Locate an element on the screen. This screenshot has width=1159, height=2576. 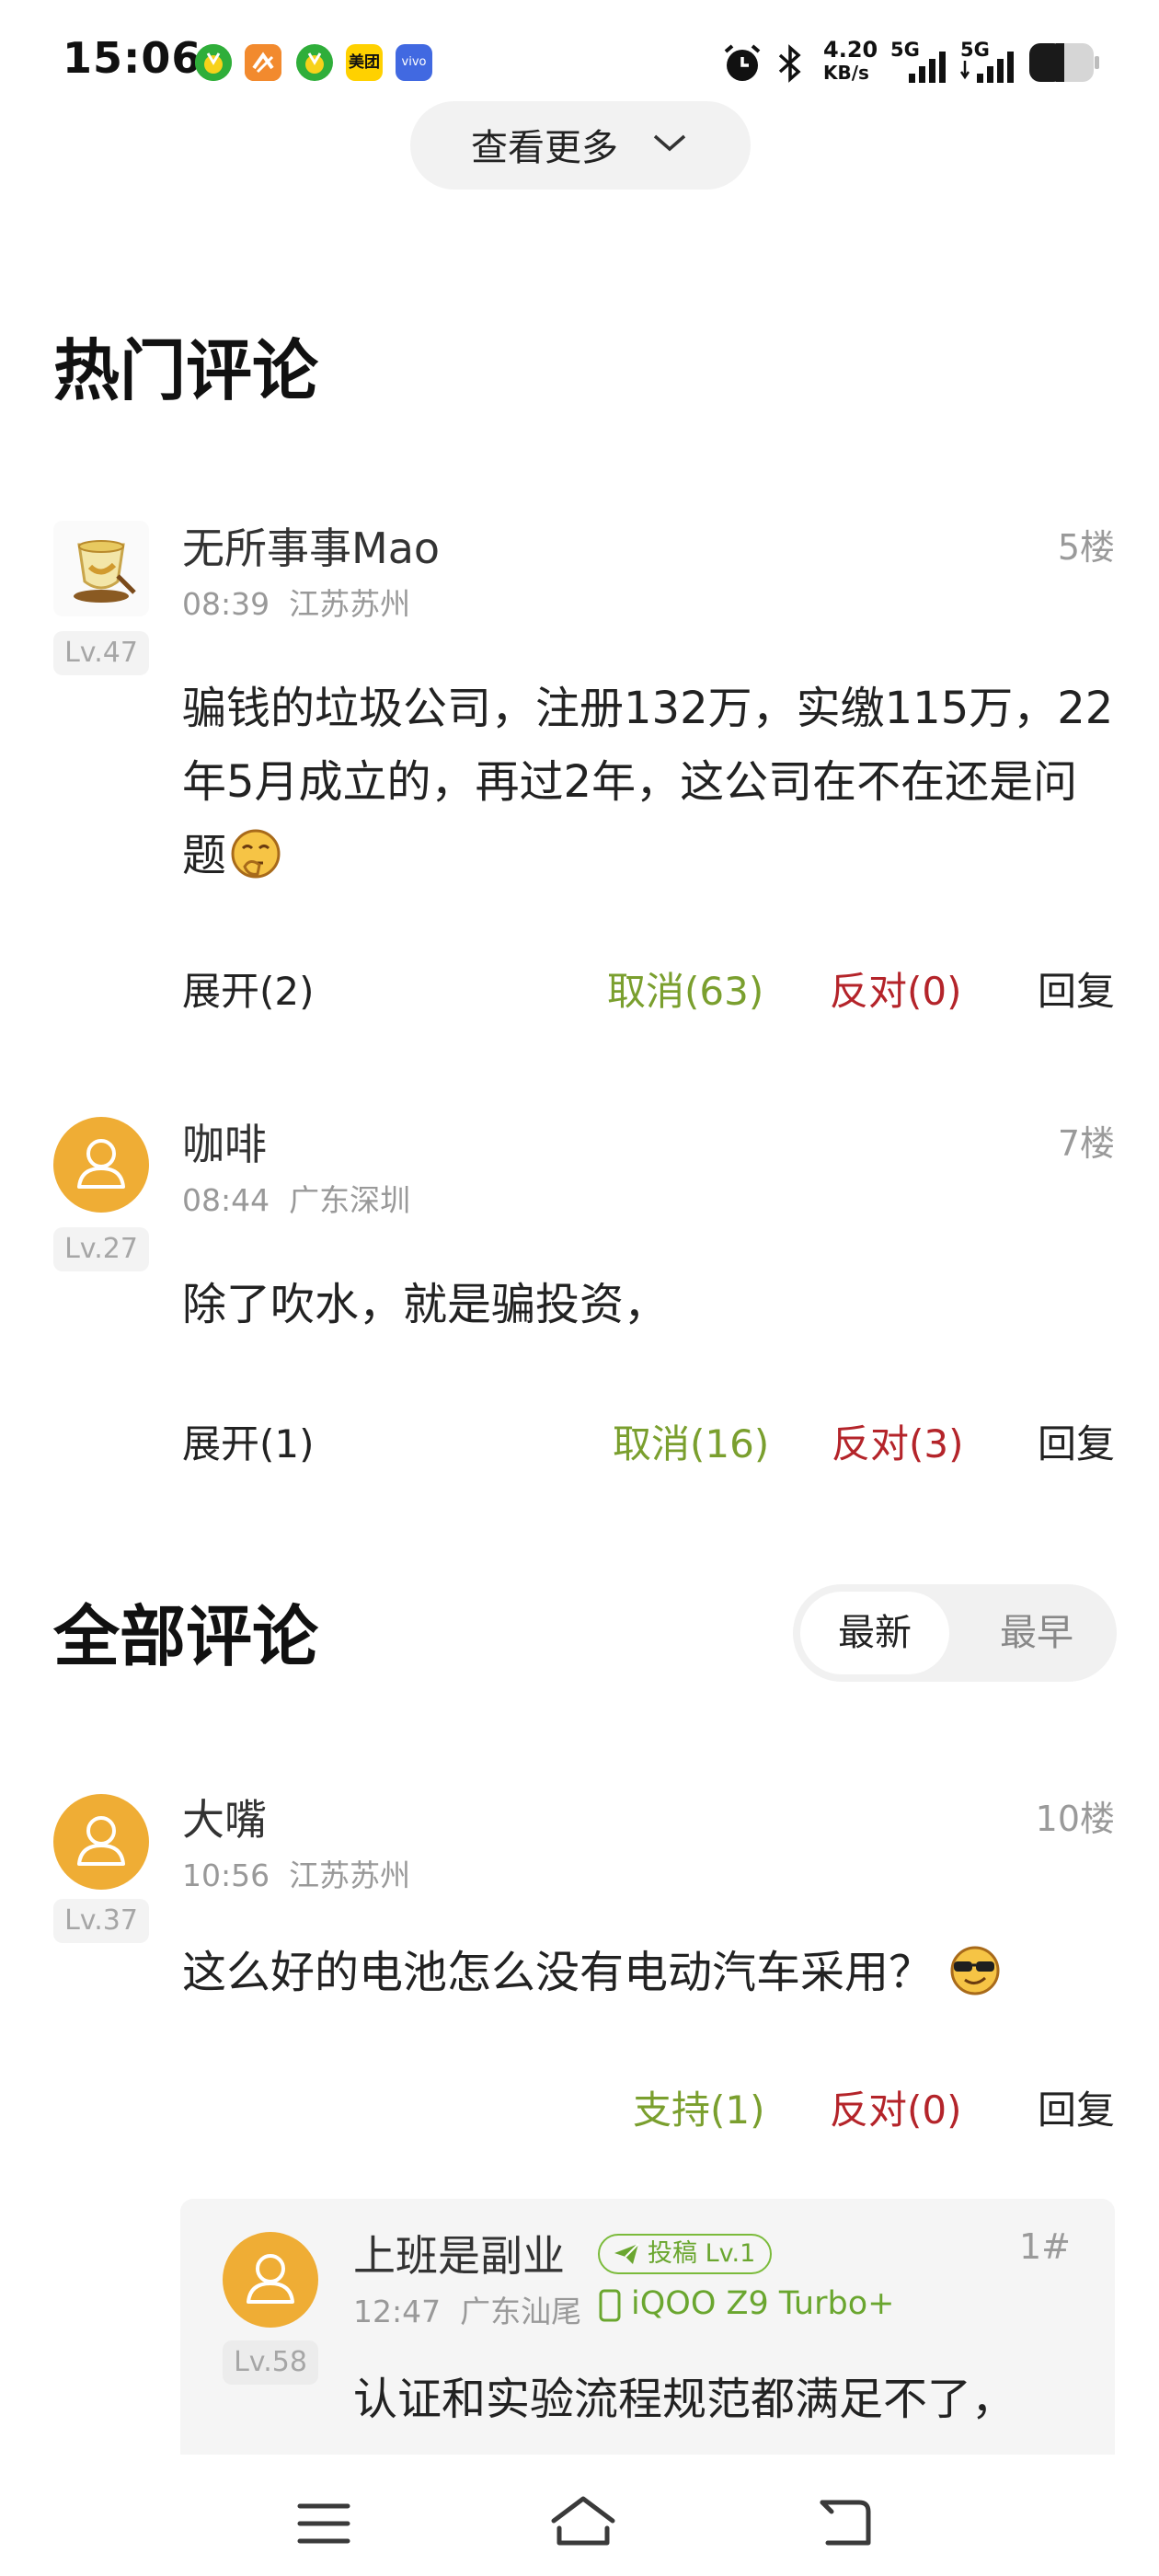
comment-meta: 08:39 江苏苏州 is located at coordinates (296, 602).